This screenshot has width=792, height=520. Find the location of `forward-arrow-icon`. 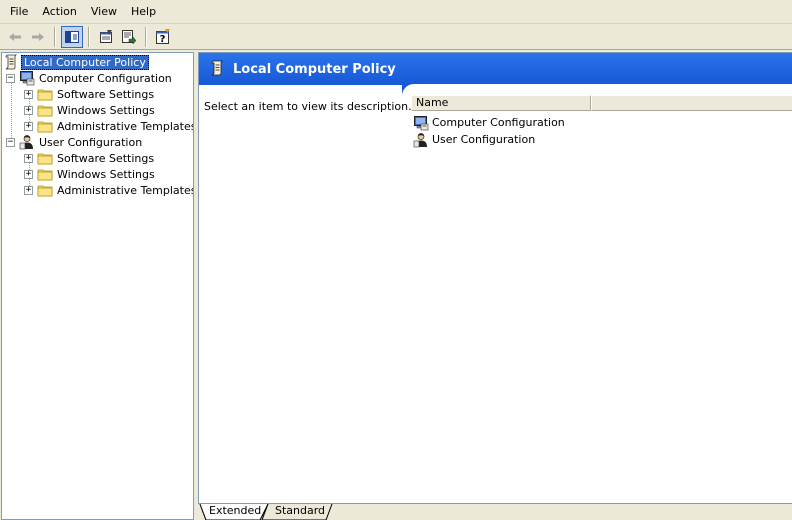

forward-arrow-icon is located at coordinates (38, 36).